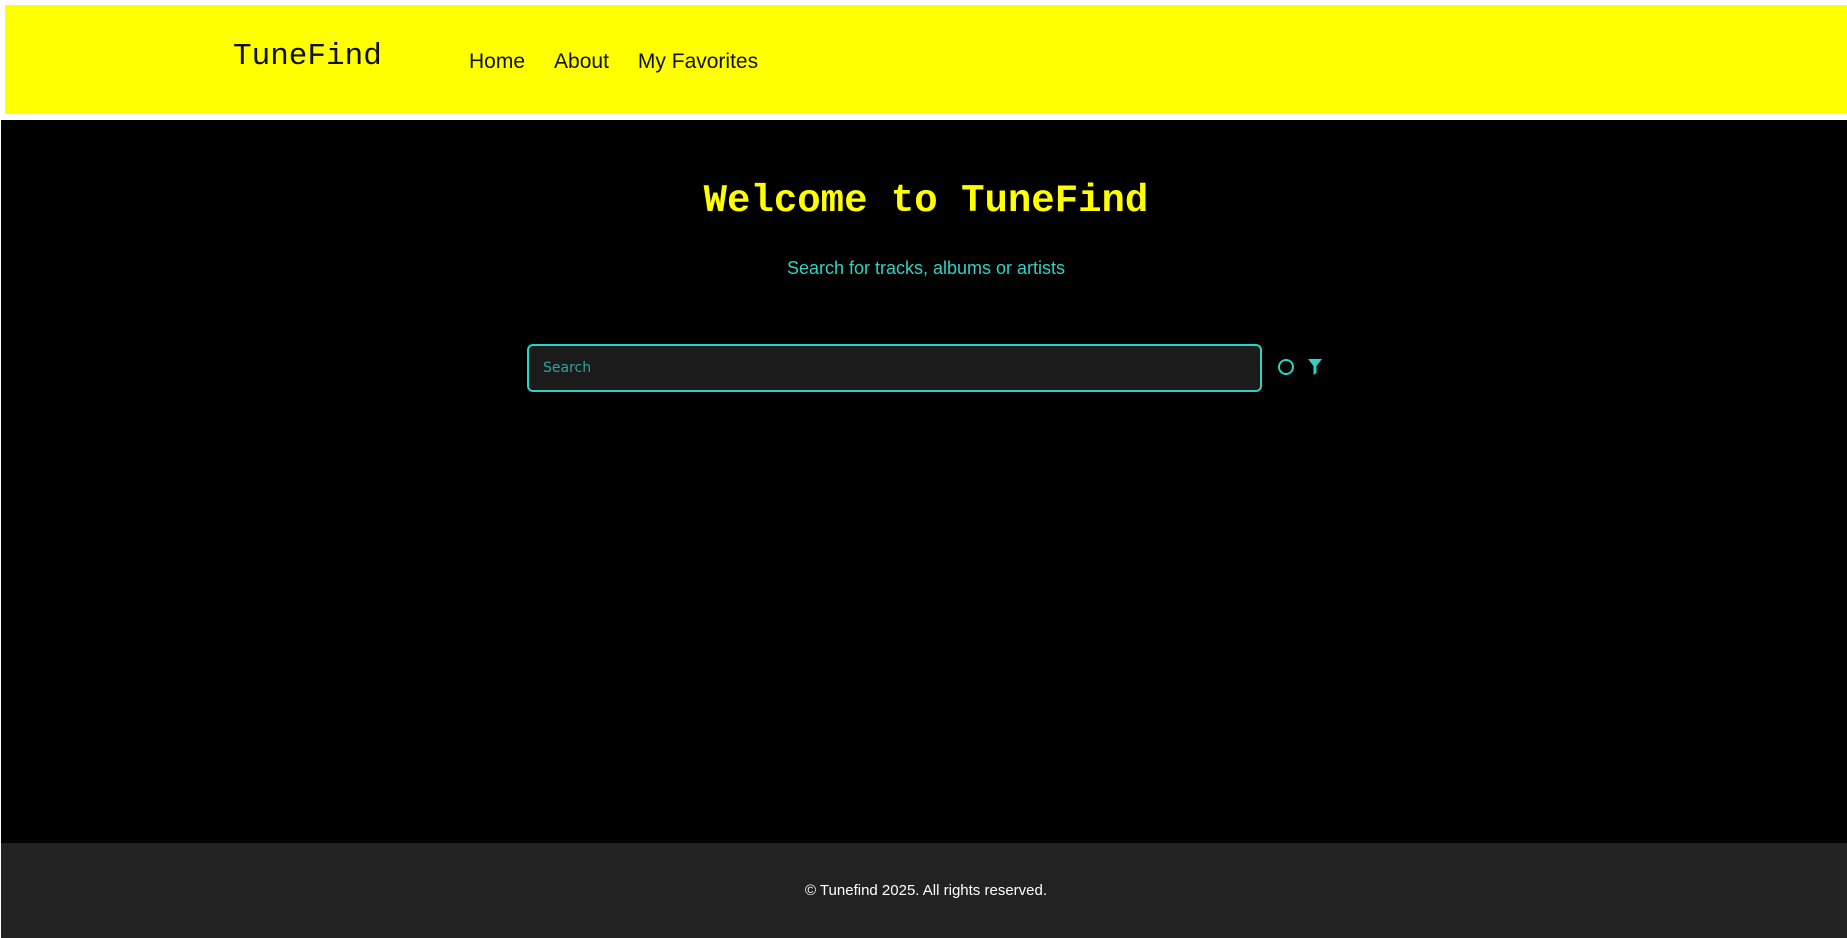 The width and height of the screenshot is (1847, 938). Describe the element at coordinates (894, 368) in the screenshot. I see `search-input` at that location.